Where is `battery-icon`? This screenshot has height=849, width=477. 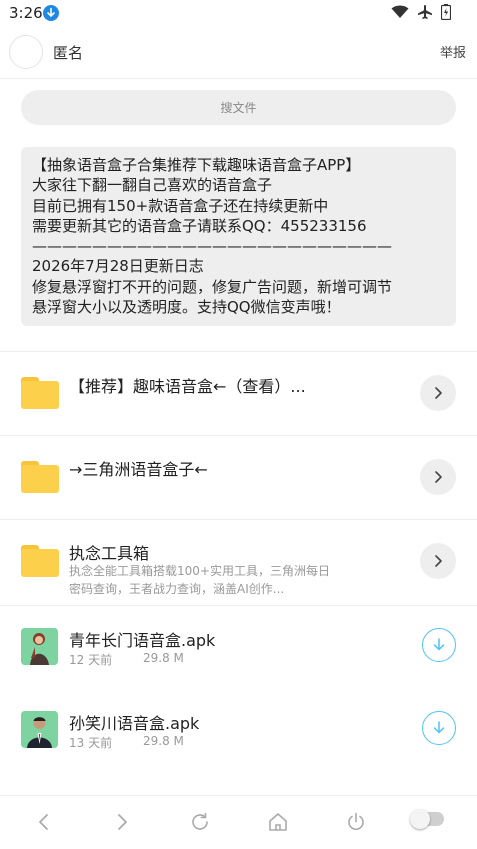
battery-icon is located at coordinates (446, 12).